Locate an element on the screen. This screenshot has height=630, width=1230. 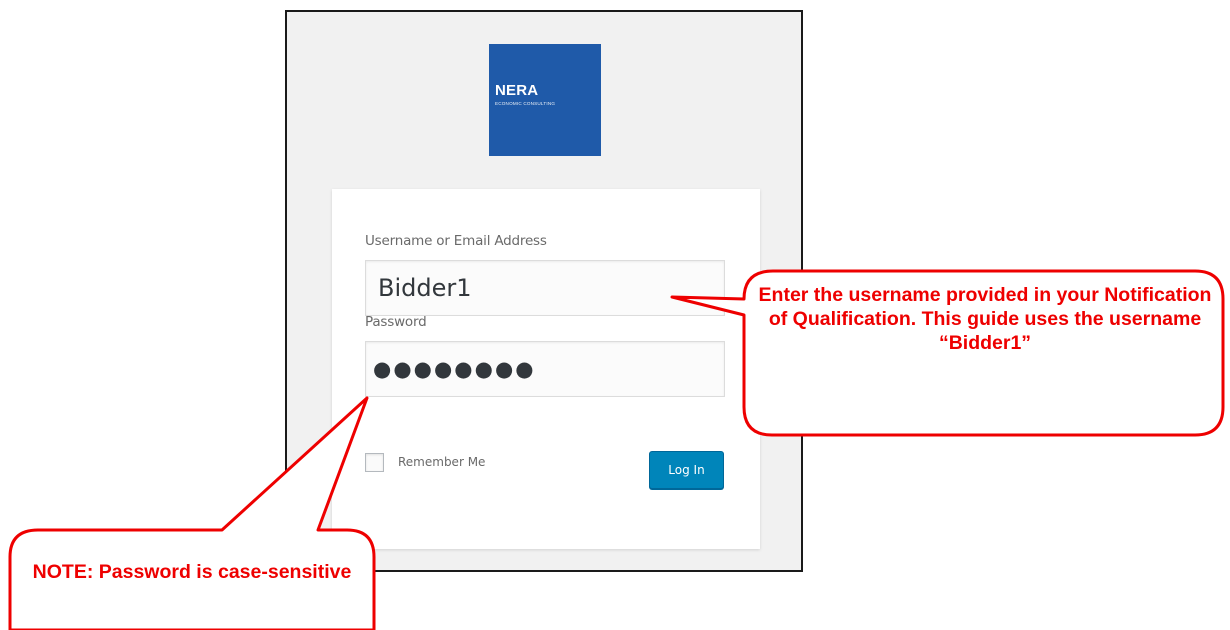
password-callout-text: NOTE: Password is case-sensitive is located at coordinates (192, 572).